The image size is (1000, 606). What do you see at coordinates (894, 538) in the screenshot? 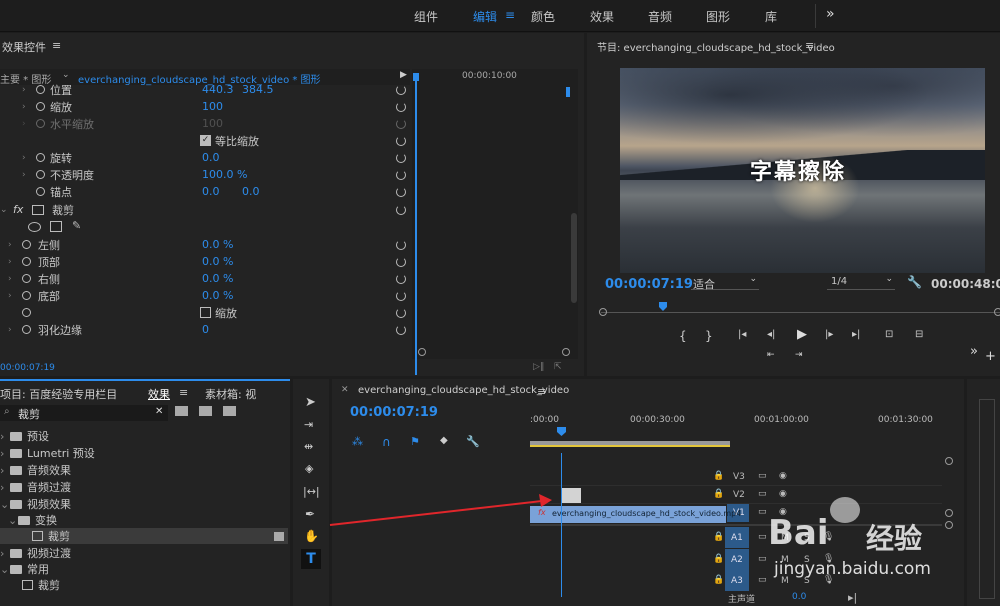
I see `watermark-brand2: 经验` at bounding box center [894, 538].